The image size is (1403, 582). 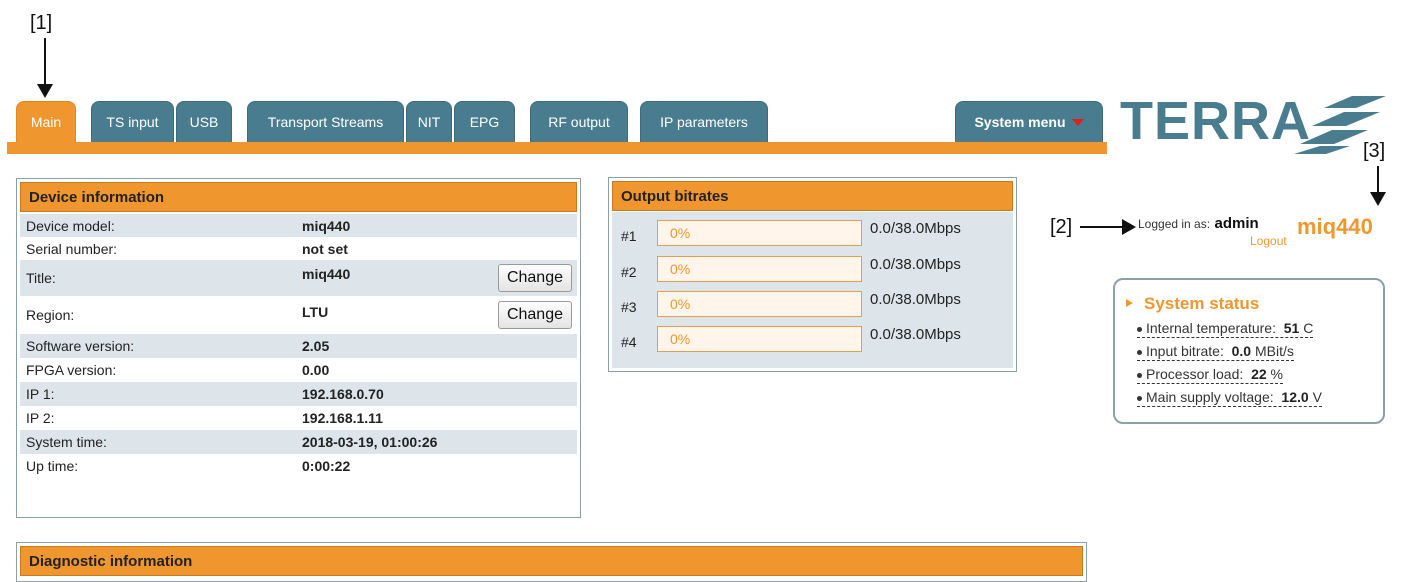 What do you see at coordinates (298, 370) in the screenshot?
I see `fpga-version-row: FPGA version: 0.00` at bounding box center [298, 370].